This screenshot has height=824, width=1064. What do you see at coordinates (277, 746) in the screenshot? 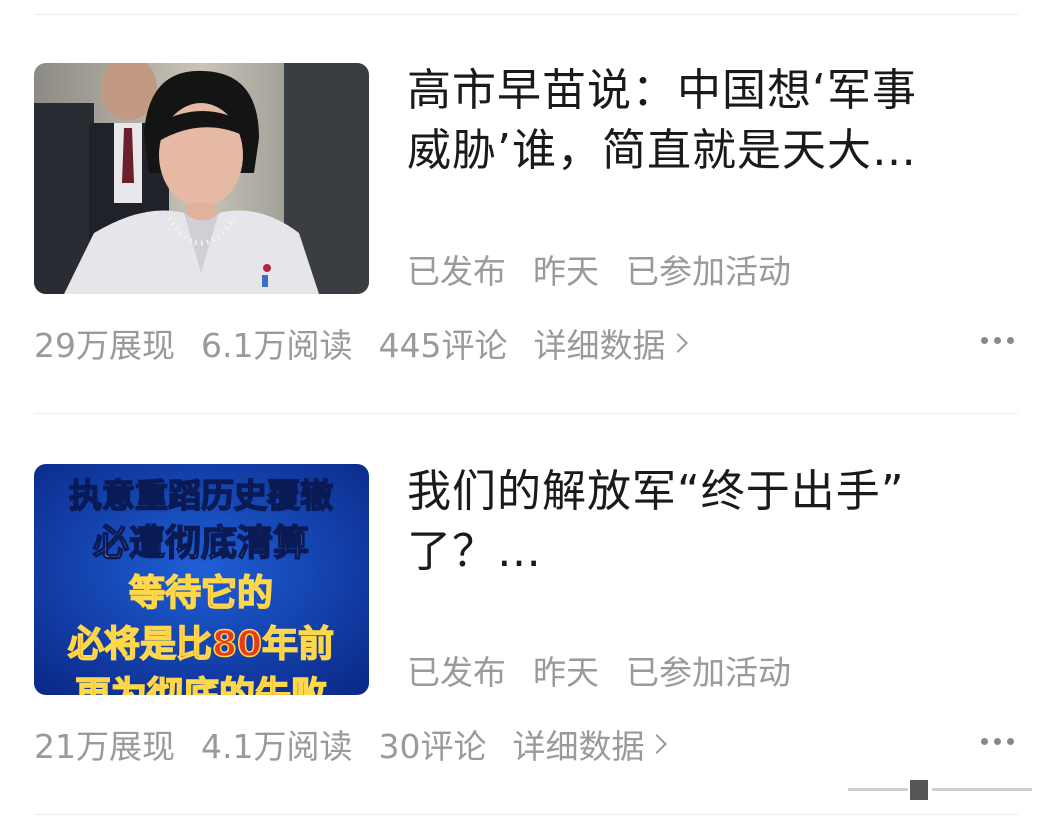
I see `reads-count: 4.1万阅读` at bounding box center [277, 746].